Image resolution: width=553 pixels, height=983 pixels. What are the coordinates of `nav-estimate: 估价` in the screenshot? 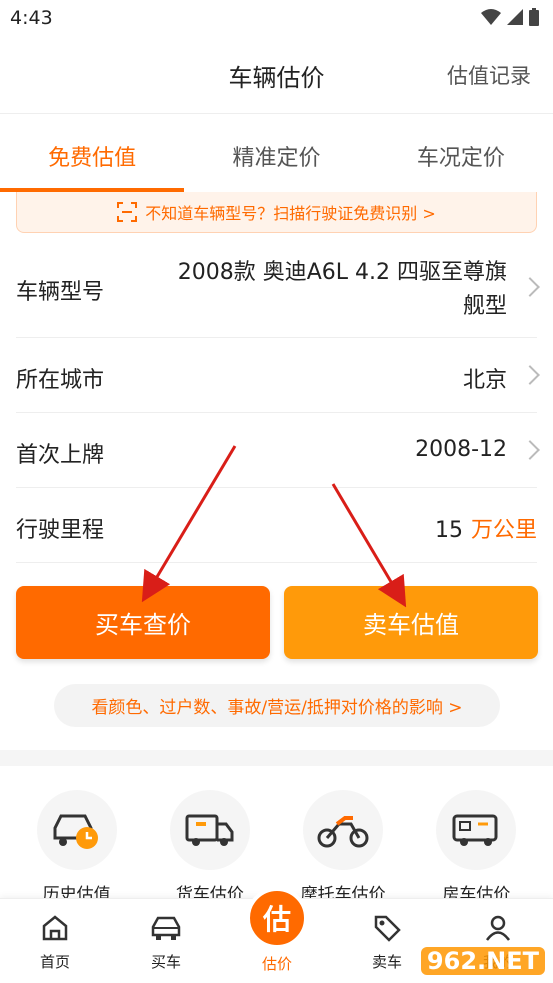 It's located at (277, 963).